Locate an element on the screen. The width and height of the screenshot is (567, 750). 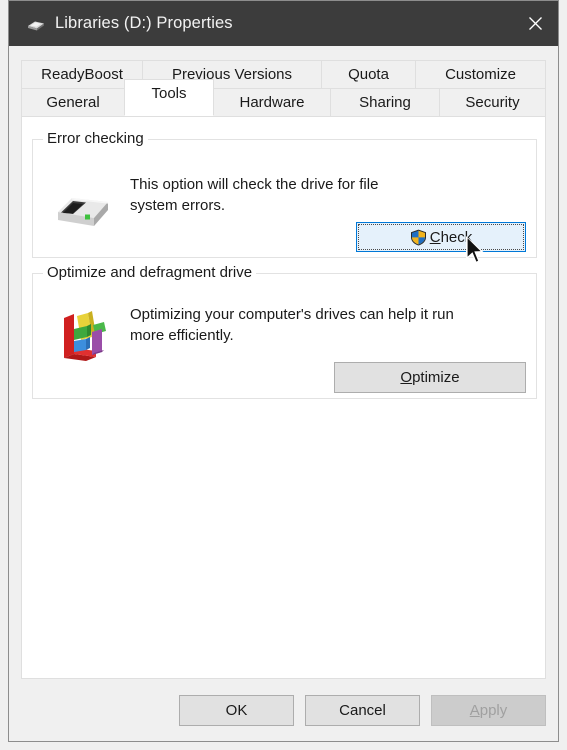
tab-label: Sharing is located at coordinates (385, 102).